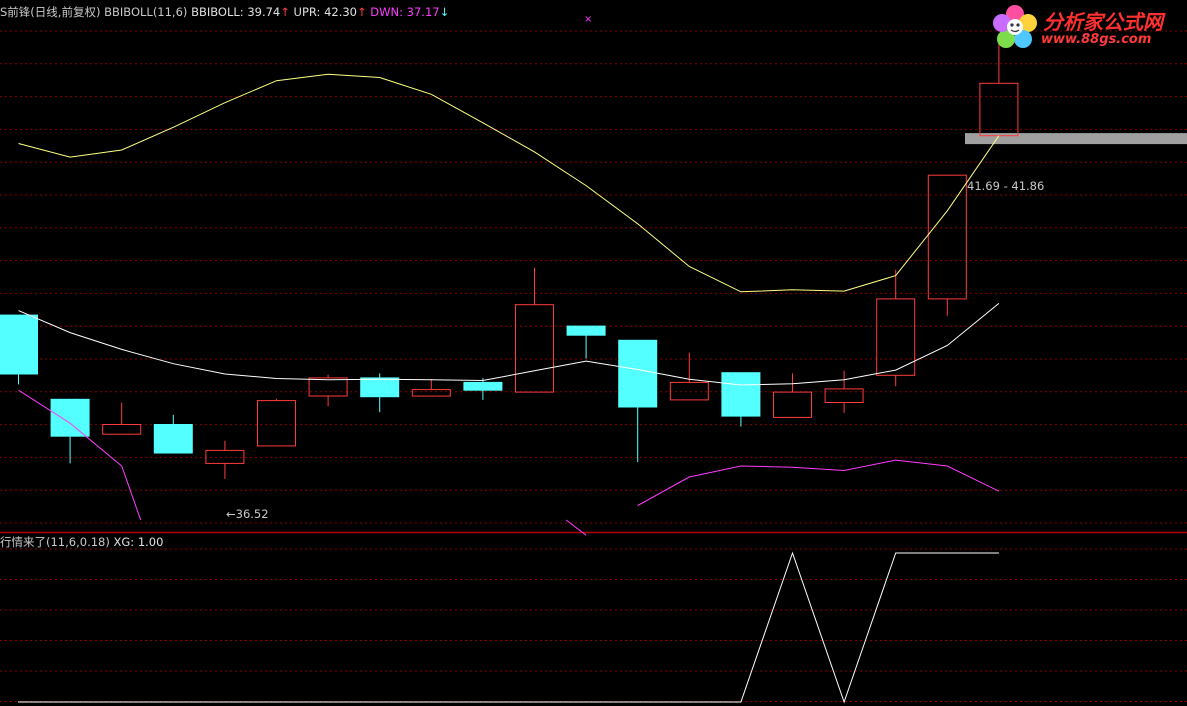 Image resolution: width=1187 pixels, height=706 pixels. Describe the element at coordinates (55, 542) in the screenshot. I see `sub-indicator-title: 行情来了(11,6,0.18)` at that location.